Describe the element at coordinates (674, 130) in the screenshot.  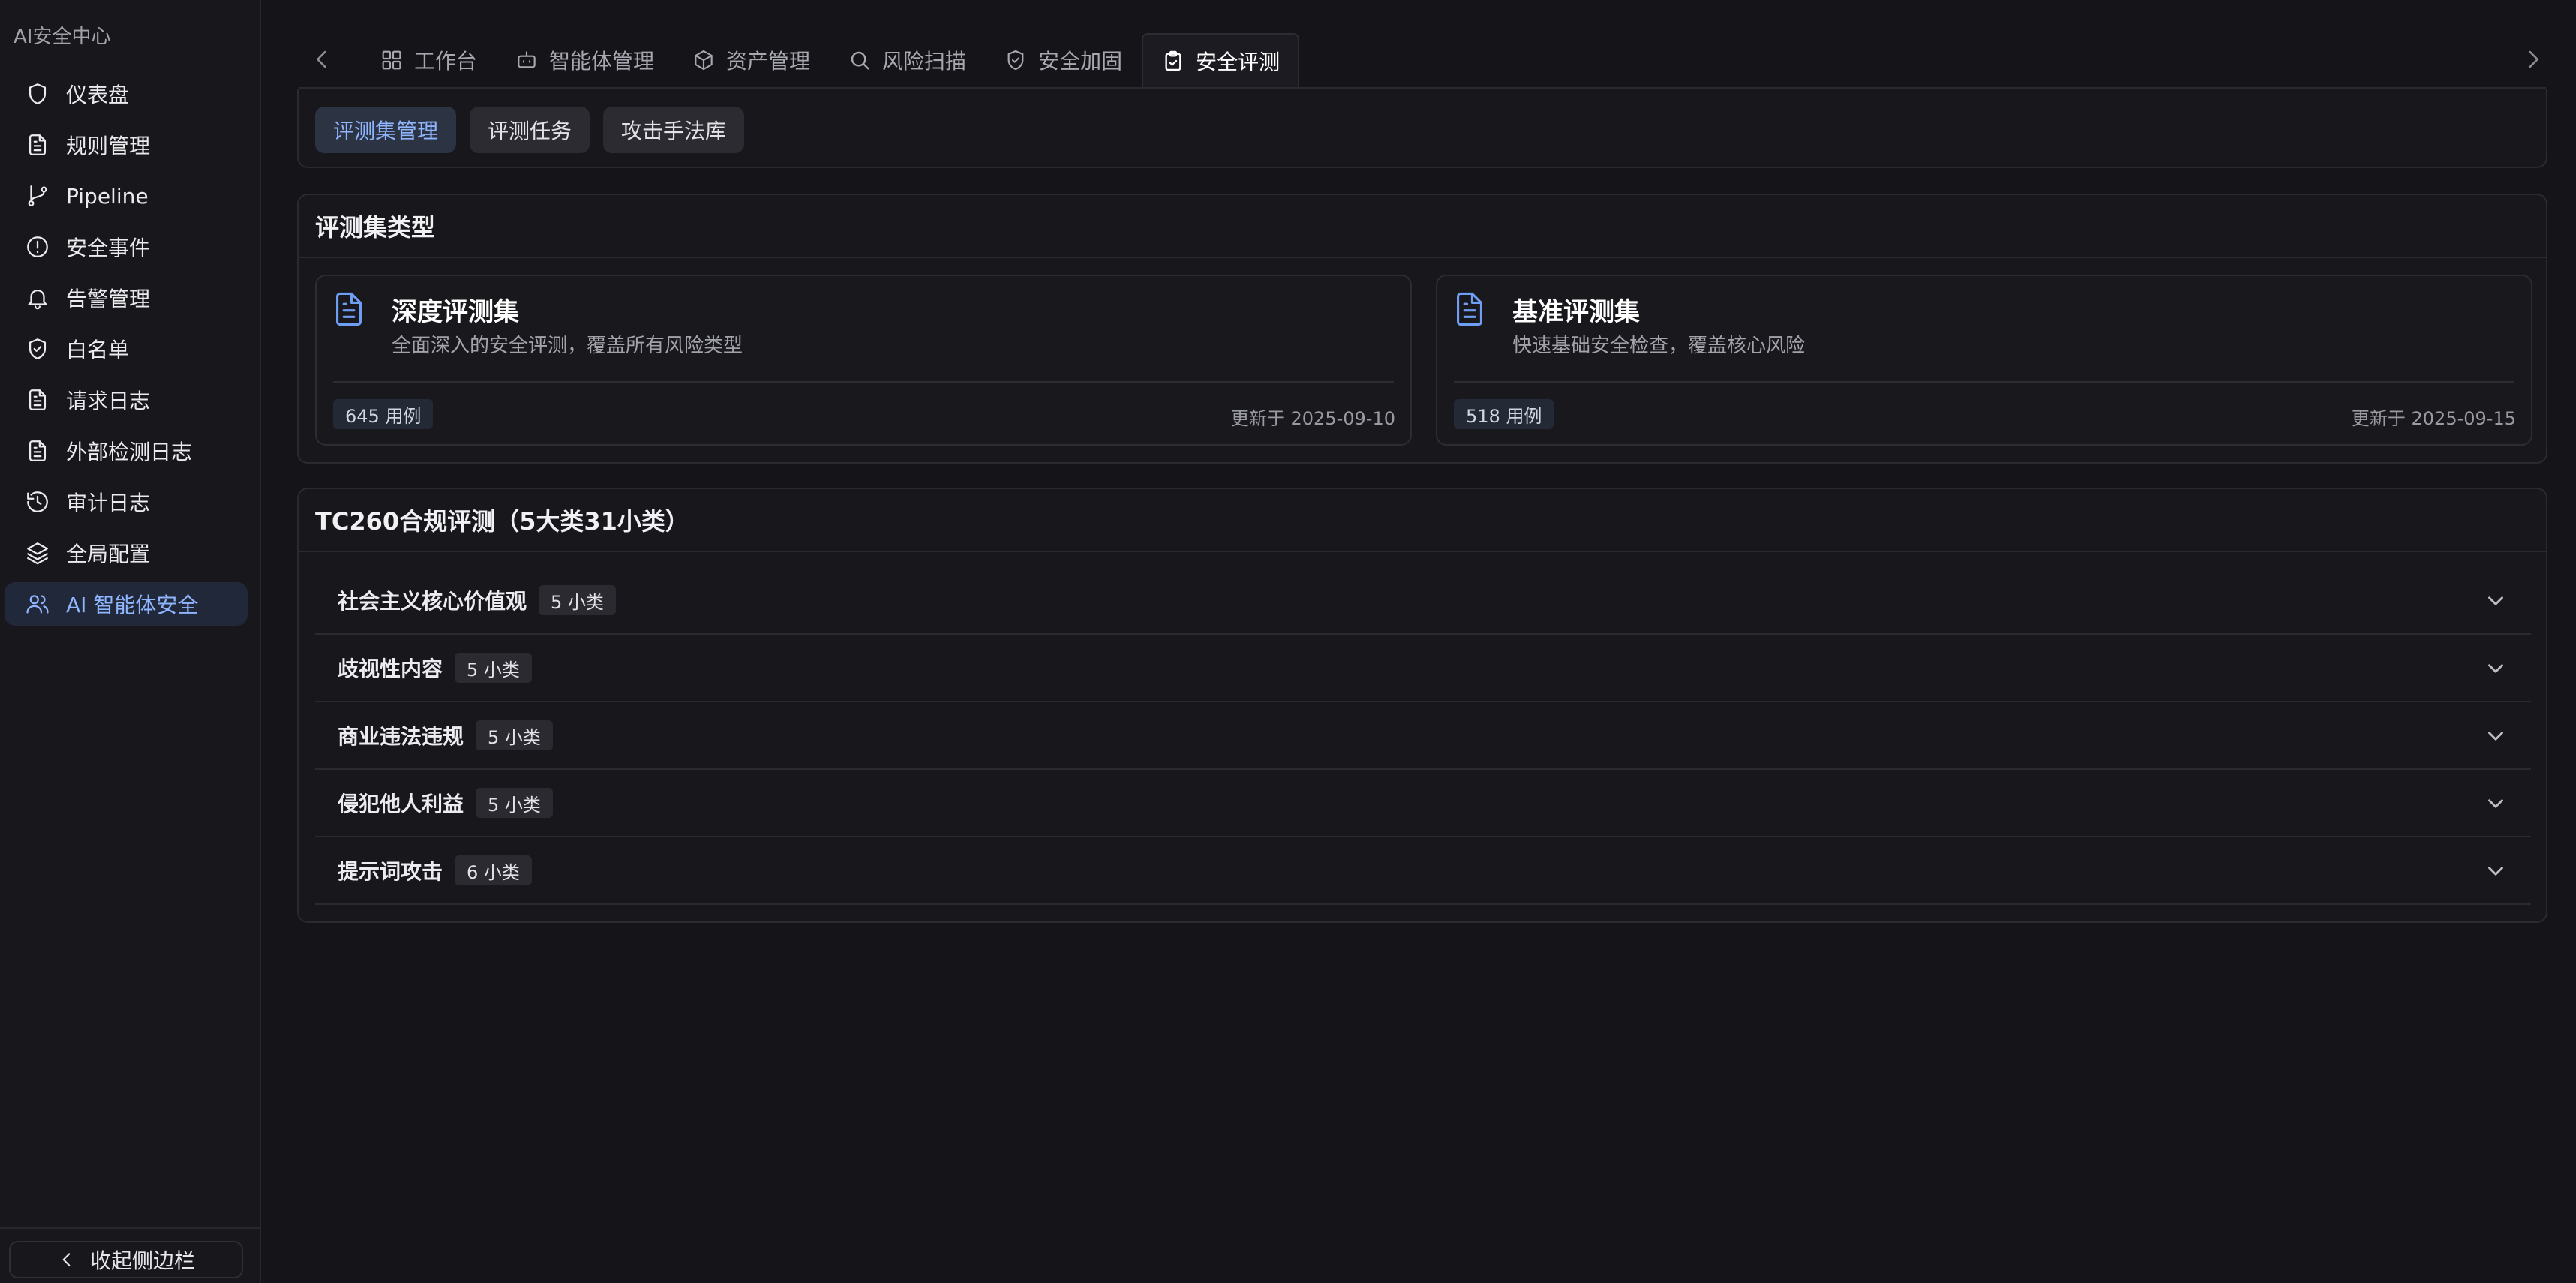
I see `subtab-attack-library: 攻击手法库` at that location.